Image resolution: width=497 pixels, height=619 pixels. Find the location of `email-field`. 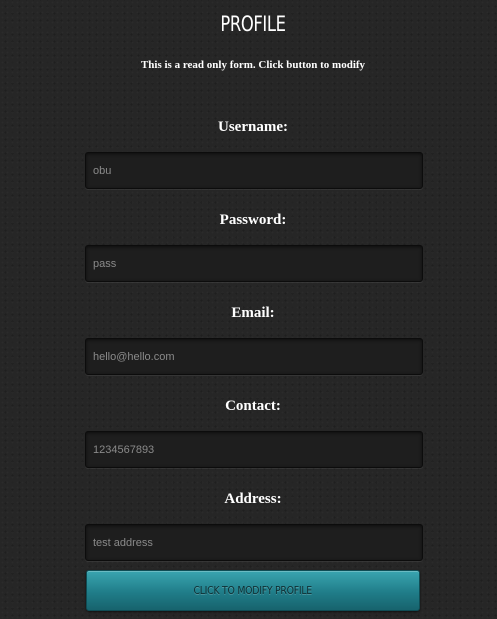

email-field is located at coordinates (254, 356).